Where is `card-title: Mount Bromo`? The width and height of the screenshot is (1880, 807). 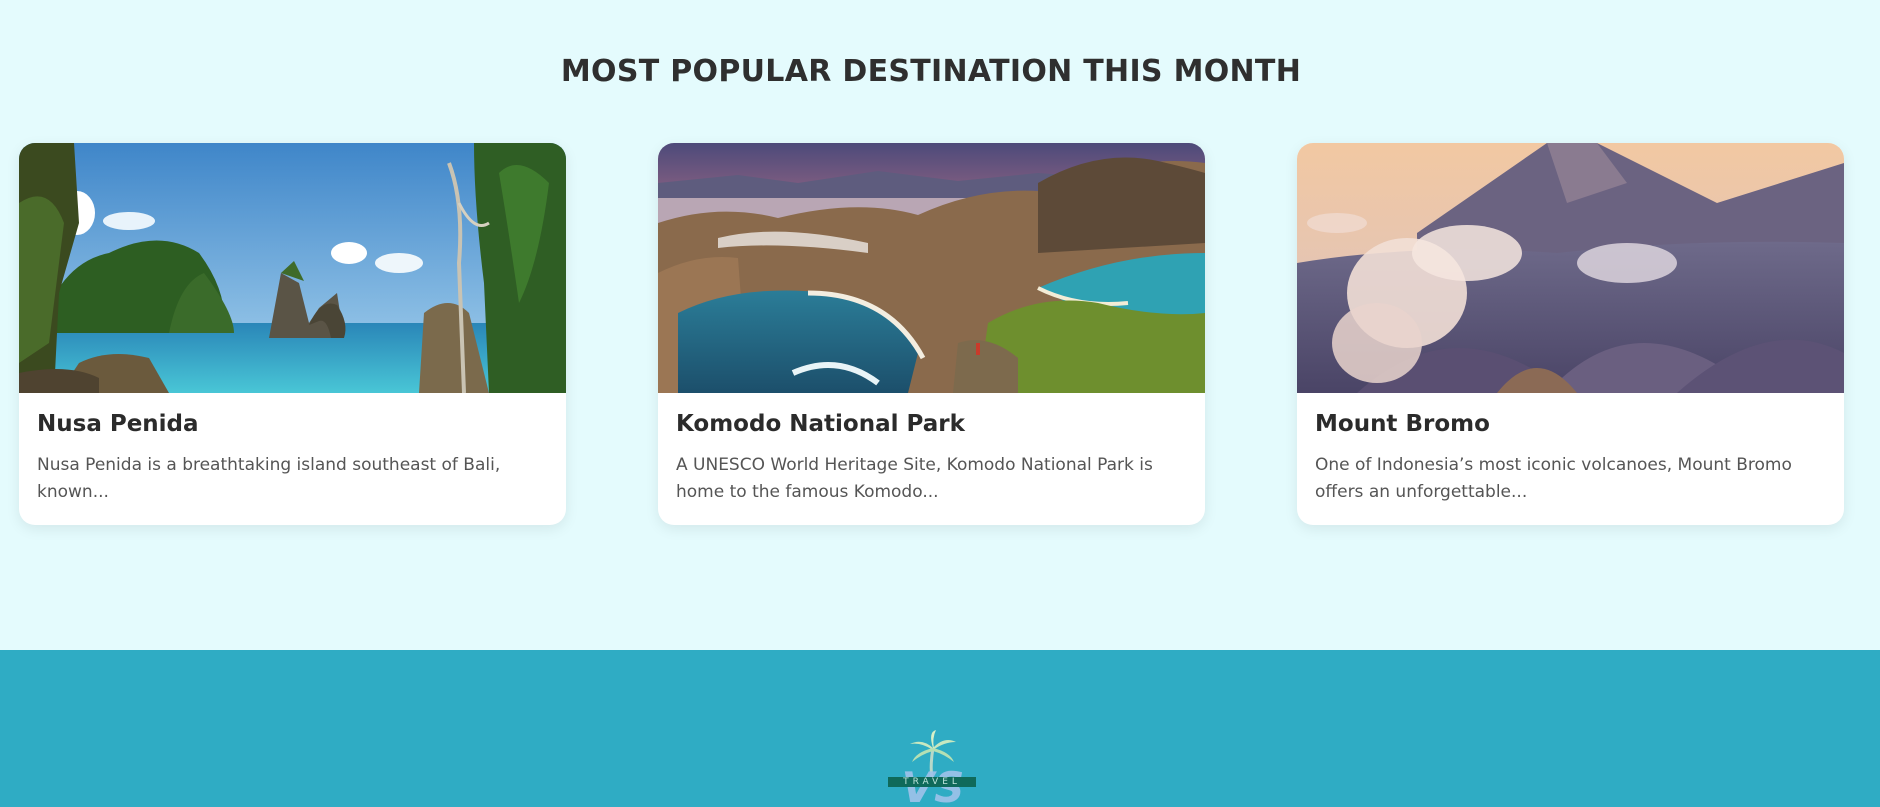 card-title: Mount Bromo is located at coordinates (1402, 424).